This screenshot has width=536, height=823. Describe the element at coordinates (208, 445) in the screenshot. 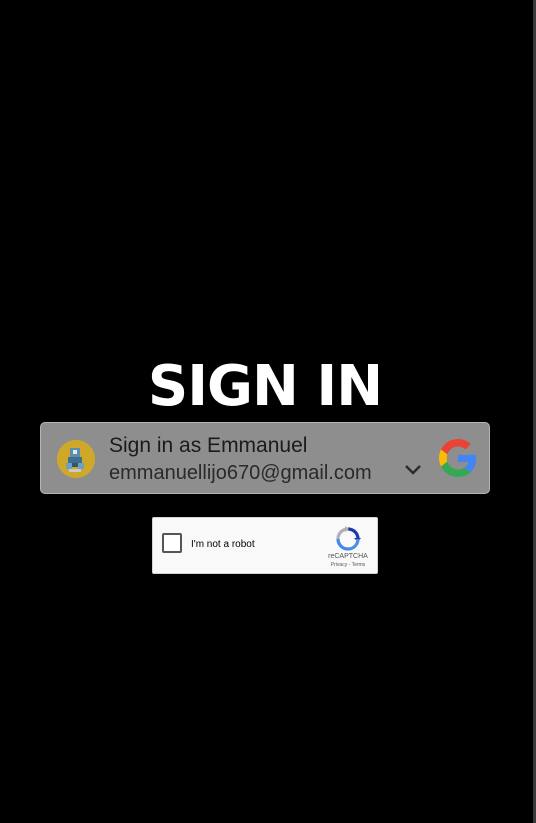

I see `signin-as-name: Sign in as Emmanuel` at that location.